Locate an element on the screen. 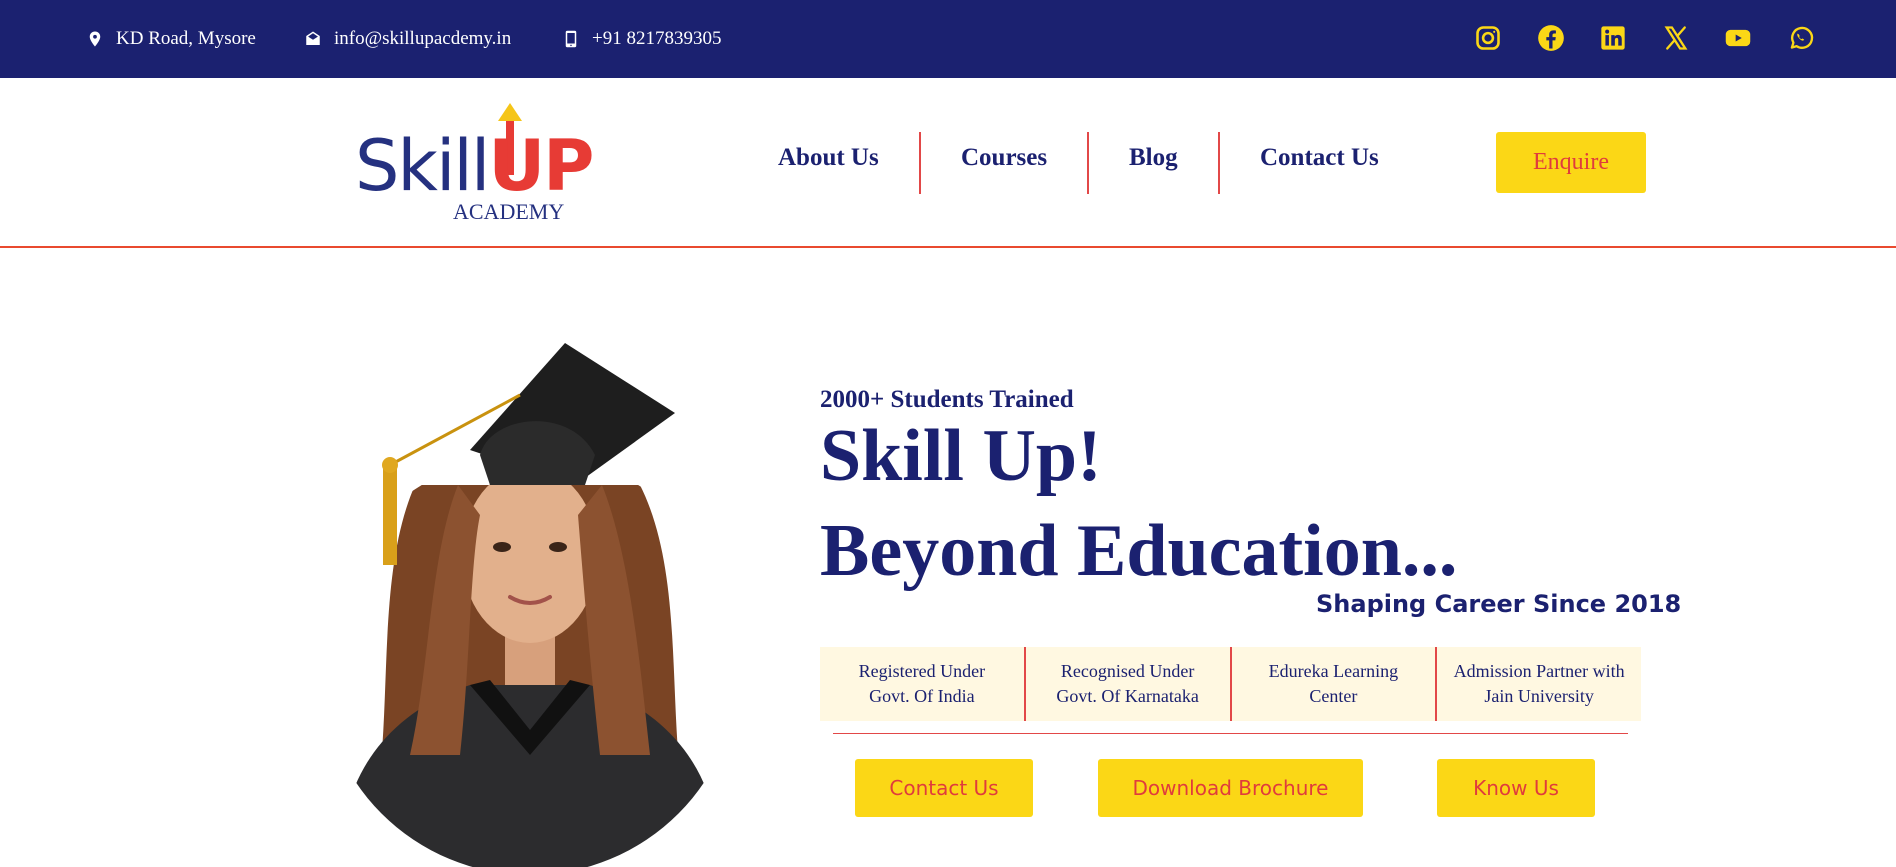  enquire-button: Enquire is located at coordinates (1571, 162).